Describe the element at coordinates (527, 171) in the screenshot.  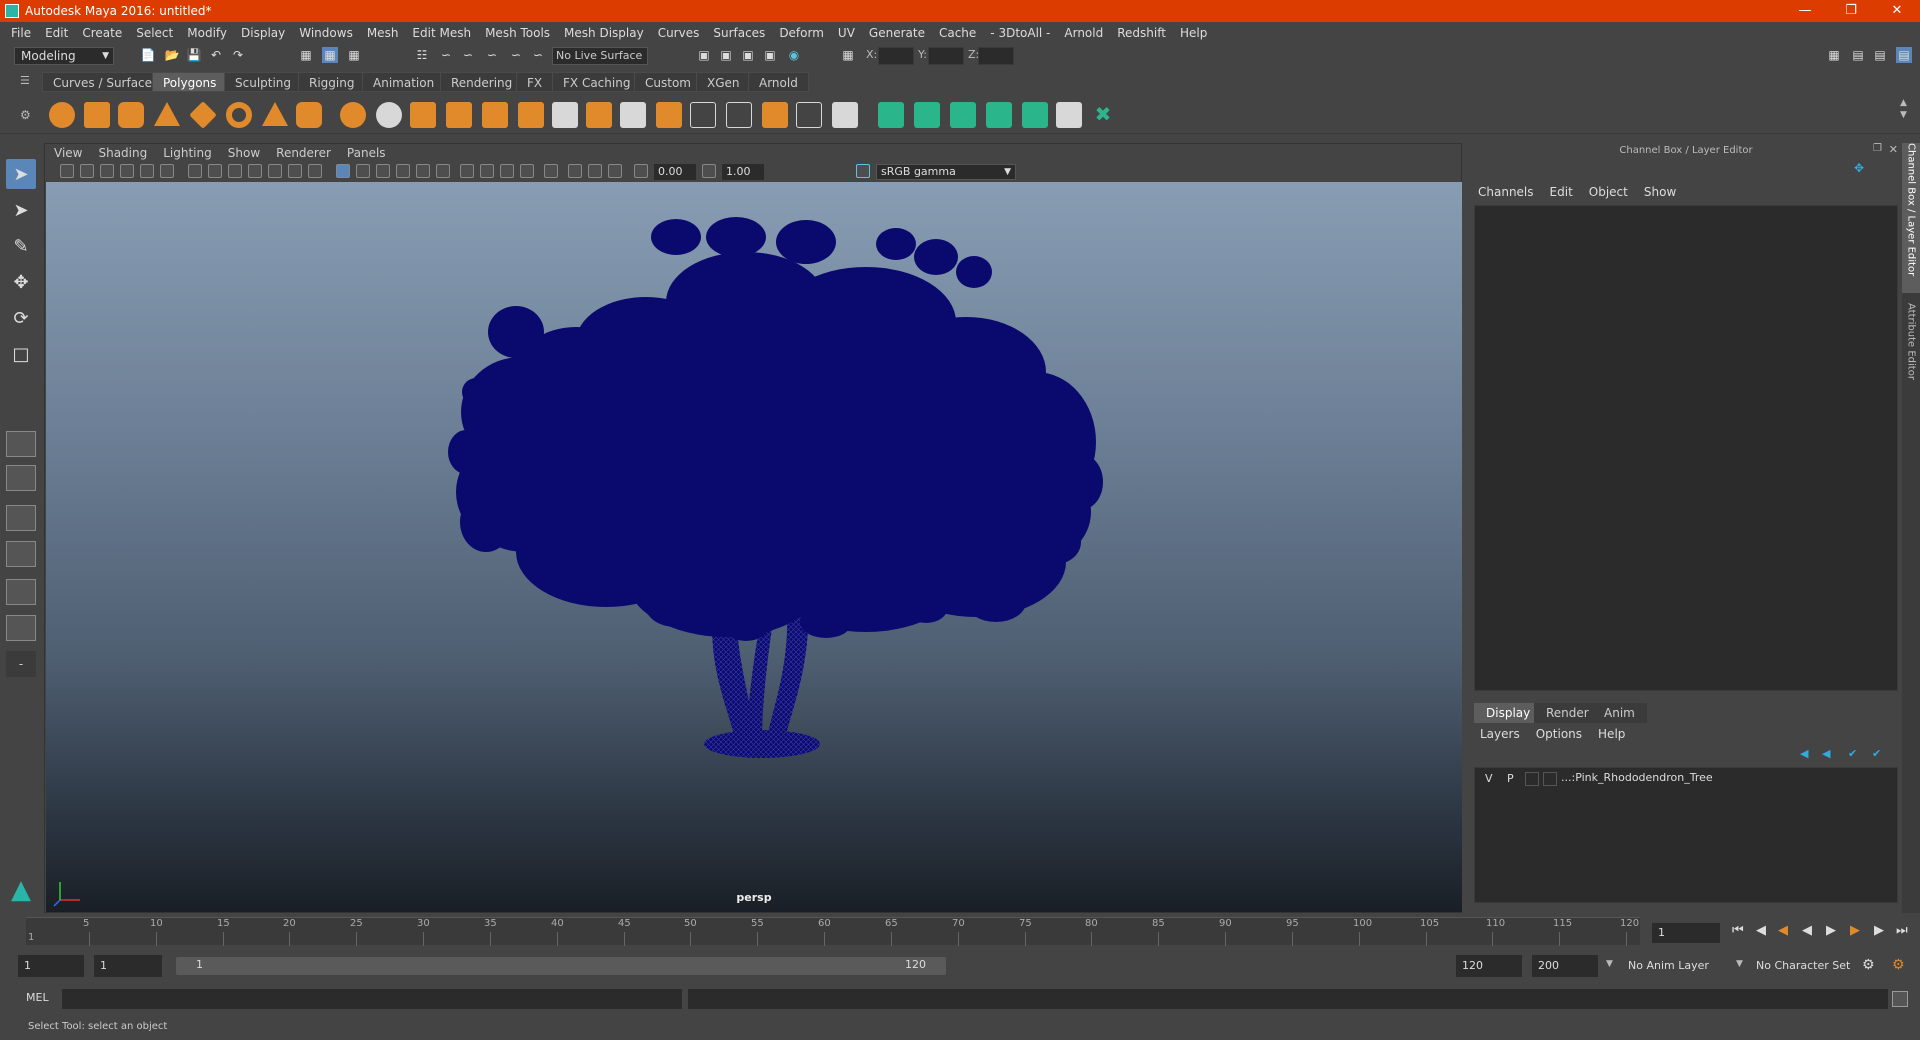
I see `depth-of-field-icon` at that location.